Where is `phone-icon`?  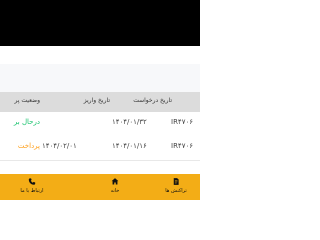
phone-icon is located at coordinates (32, 181).